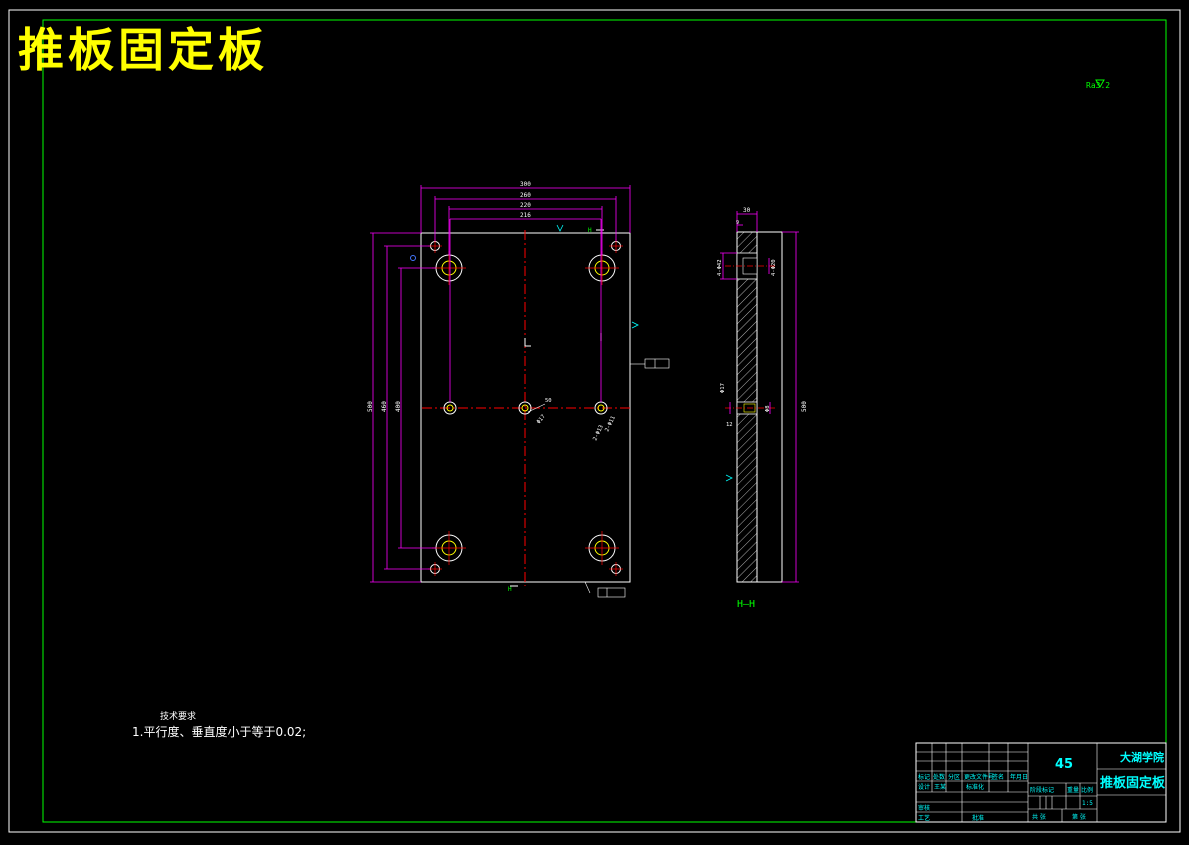  I want to click on callout-hole-b: 2-Φ11, so click(610, 424).